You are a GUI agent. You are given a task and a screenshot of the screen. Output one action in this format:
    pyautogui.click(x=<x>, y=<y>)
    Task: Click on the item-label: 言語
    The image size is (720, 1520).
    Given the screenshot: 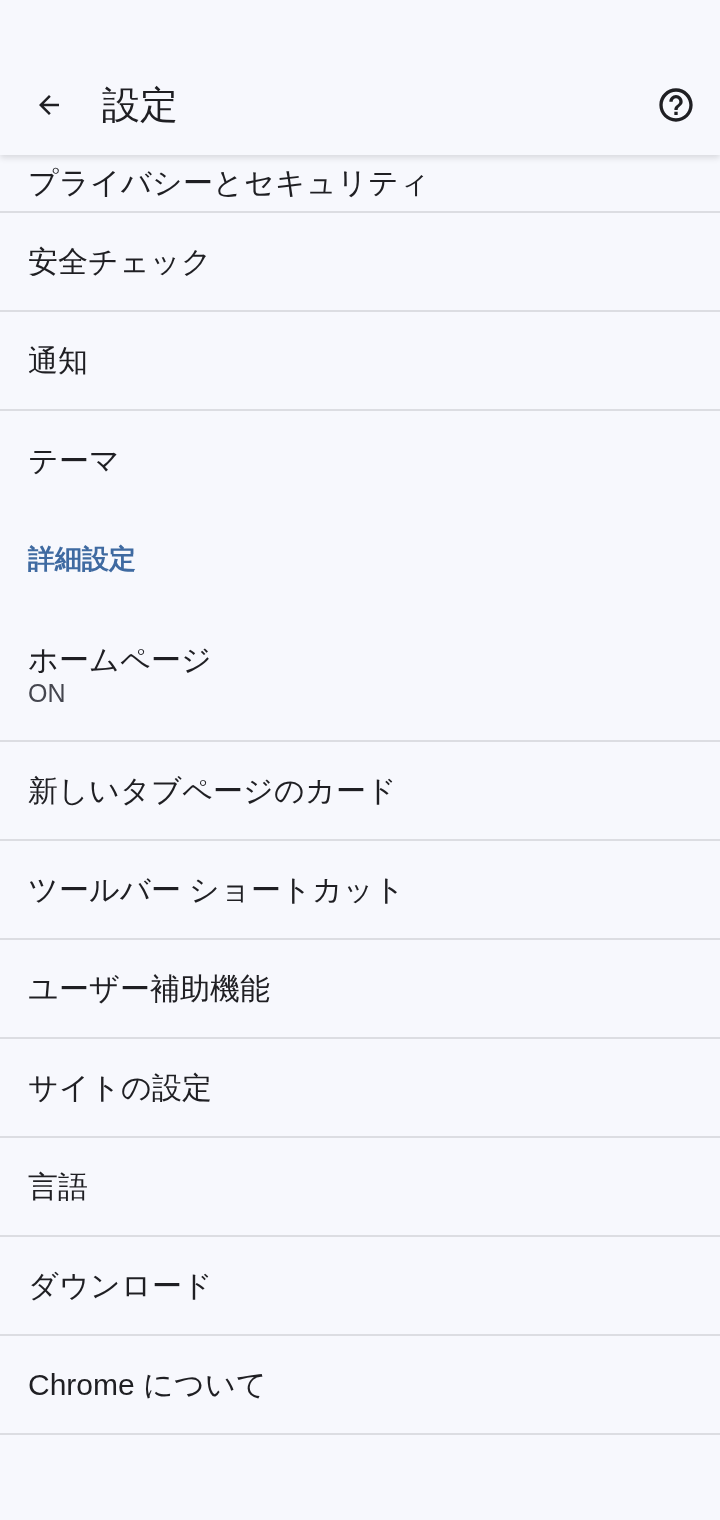 What is the action you would take?
    pyautogui.click(x=58, y=1186)
    